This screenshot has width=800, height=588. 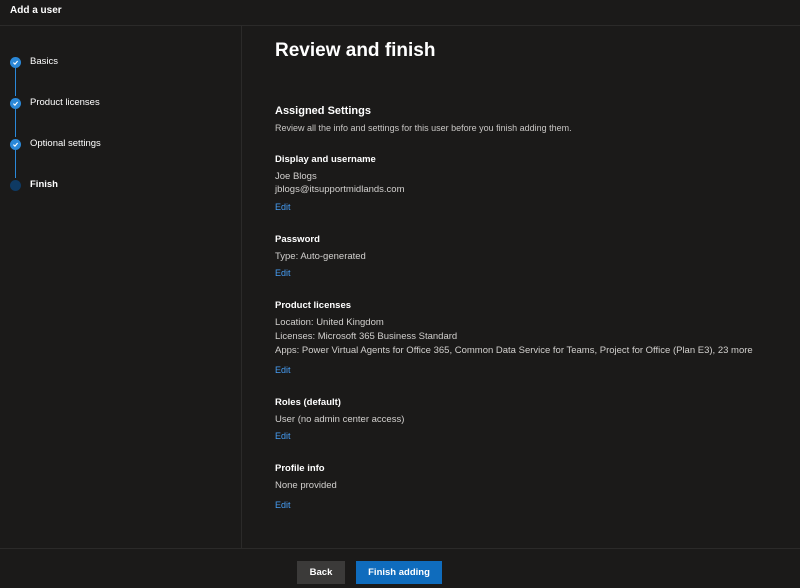 What do you see at coordinates (313, 305) in the screenshot?
I see `product-licenses-title: Product licenses` at bounding box center [313, 305].